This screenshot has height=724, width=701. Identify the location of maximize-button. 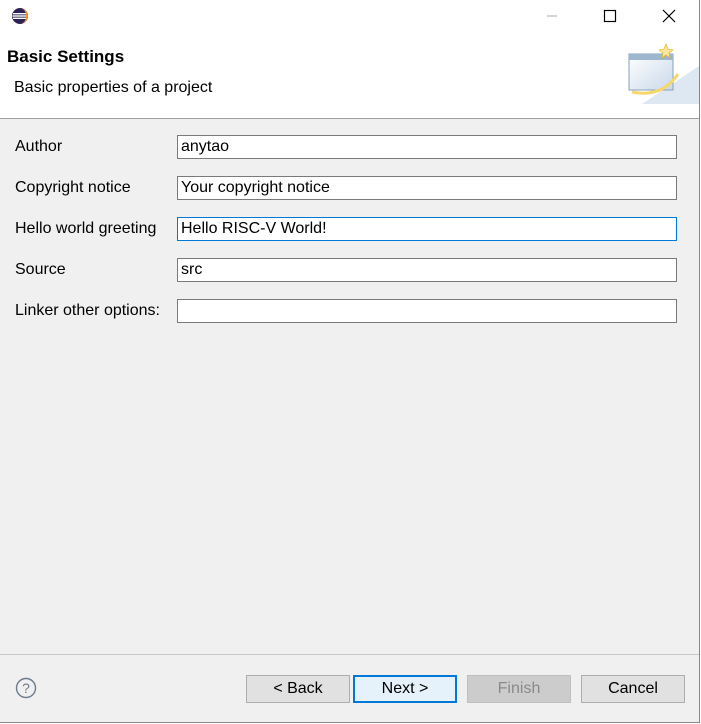
(610, 16).